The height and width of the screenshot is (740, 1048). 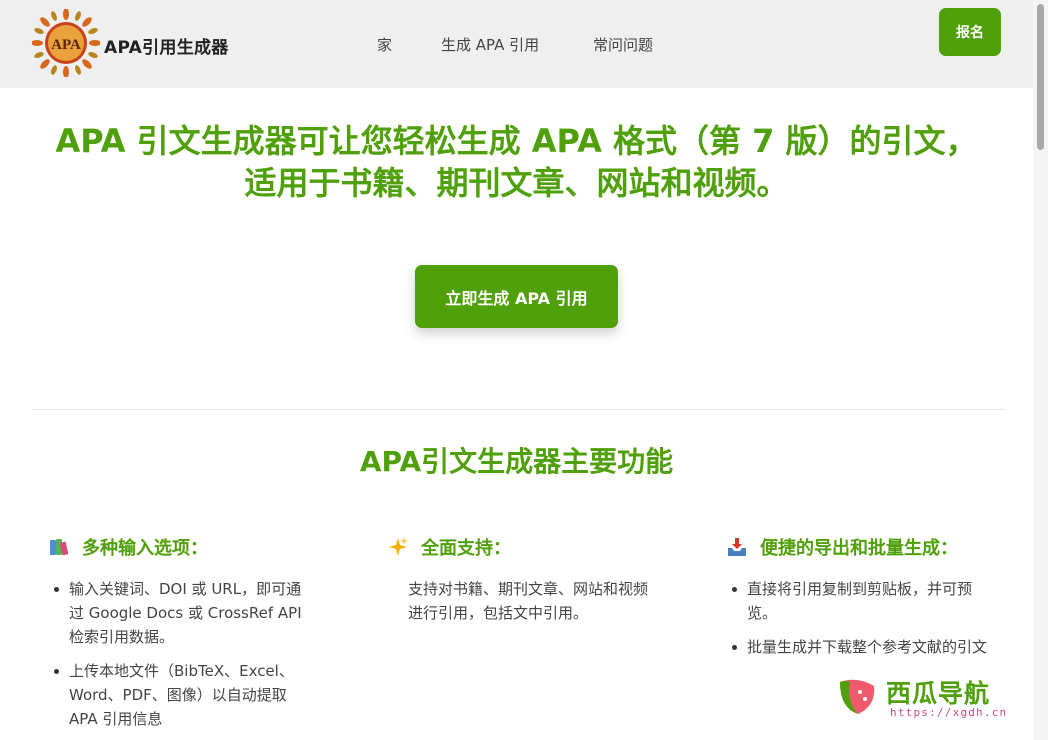 I want to click on watermark-text: 西瓜导航, so click(x=938, y=693).